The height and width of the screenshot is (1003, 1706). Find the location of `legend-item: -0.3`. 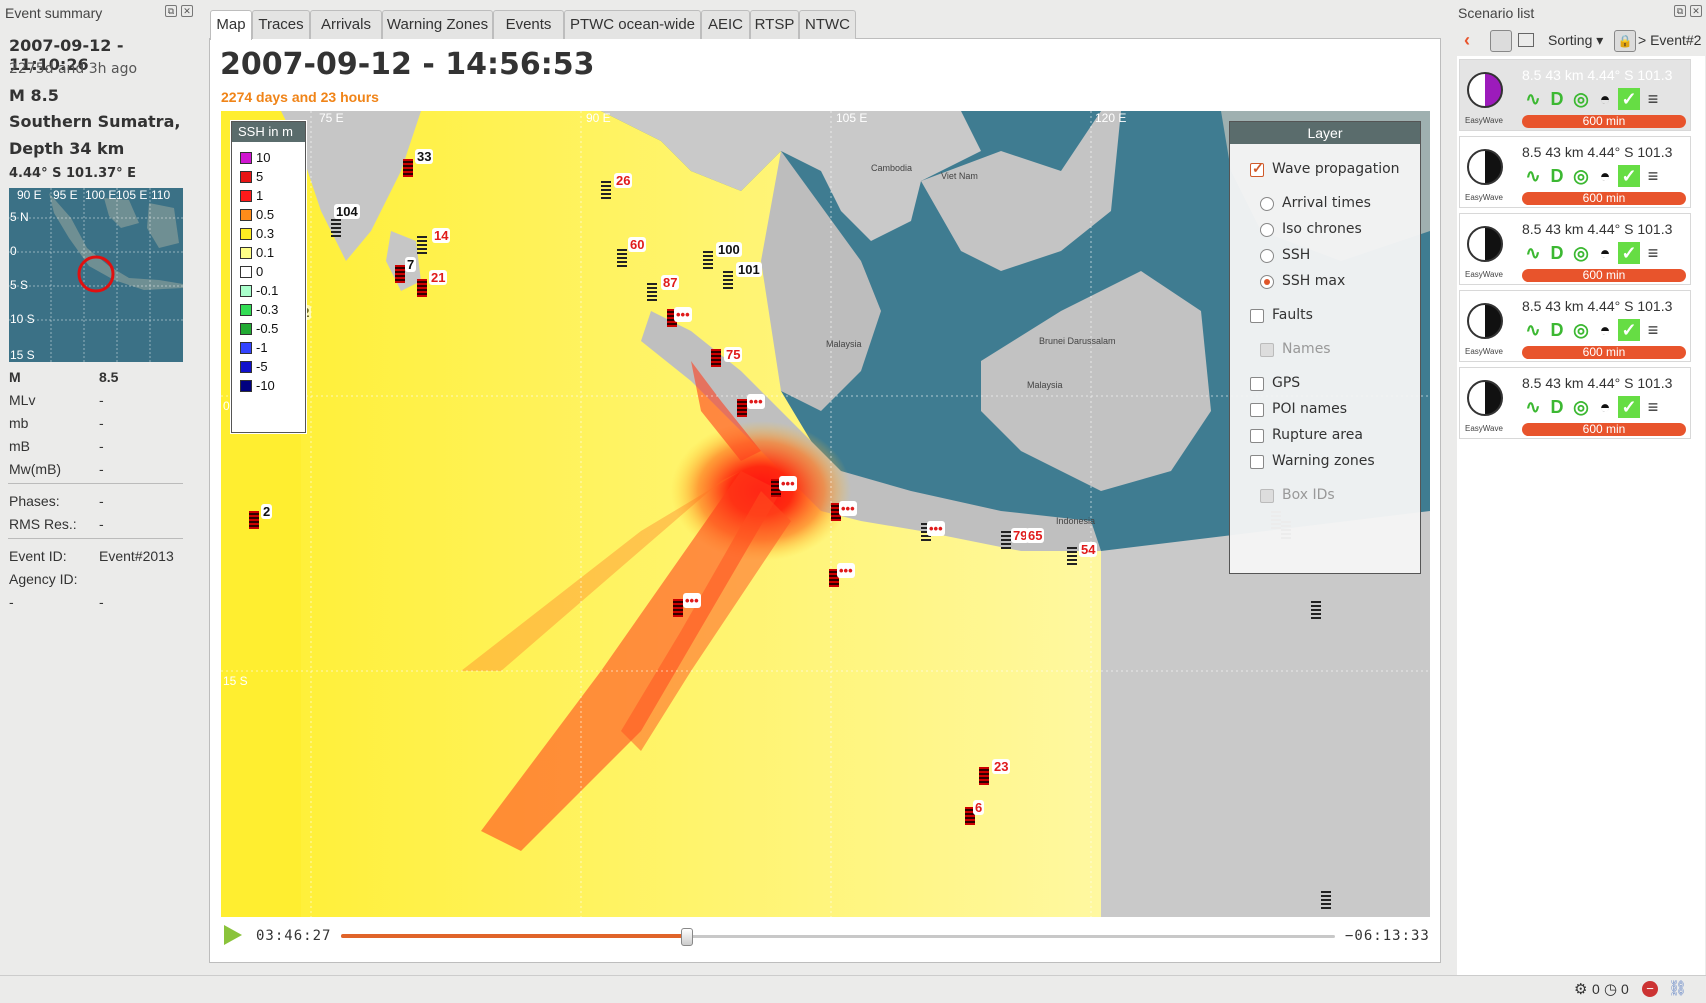

legend-item: -0.3 is located at coordinates (259, 310).